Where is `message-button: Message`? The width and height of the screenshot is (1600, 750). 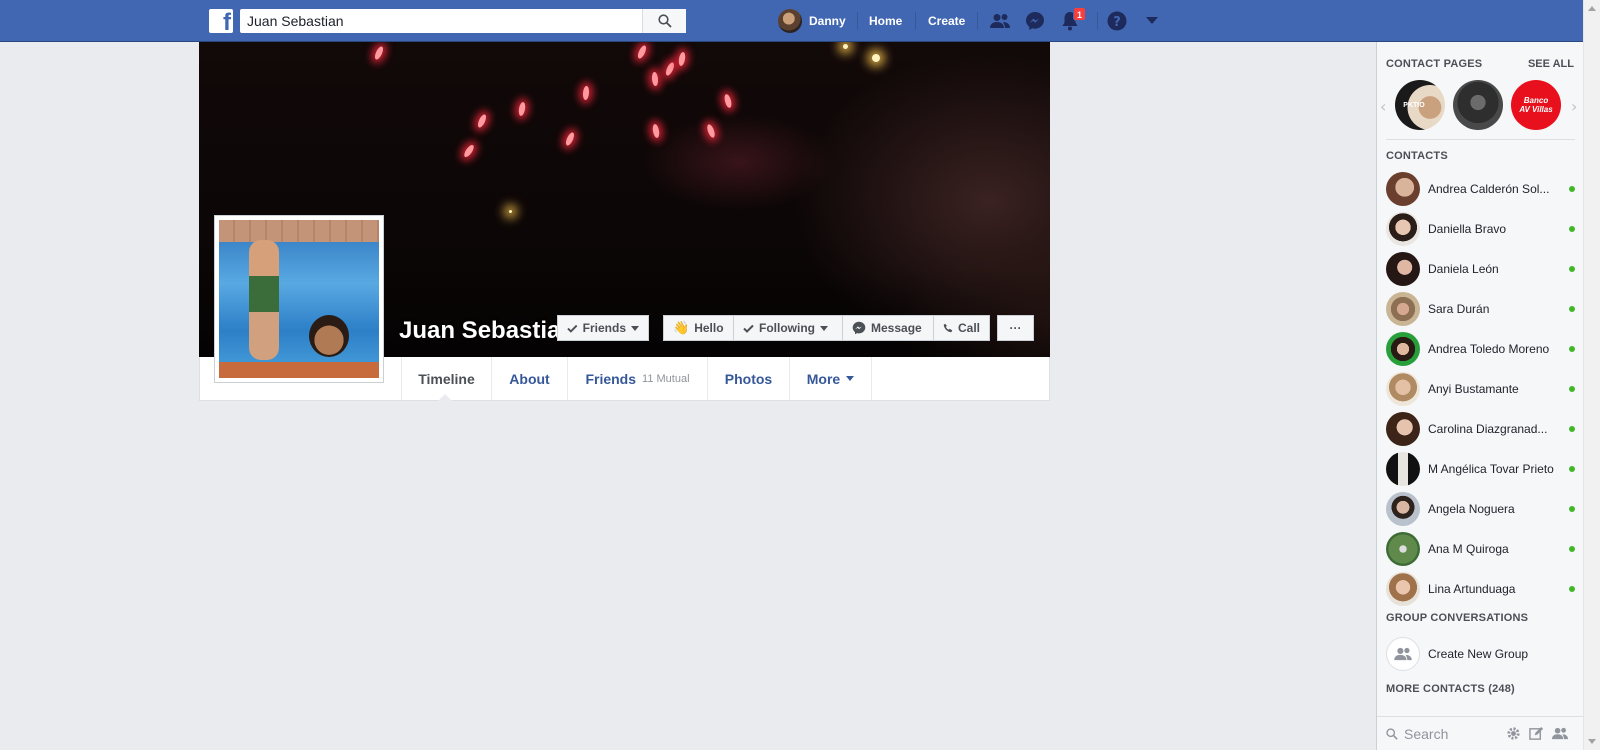 message-button: Message is located at coordinates (888, 328).